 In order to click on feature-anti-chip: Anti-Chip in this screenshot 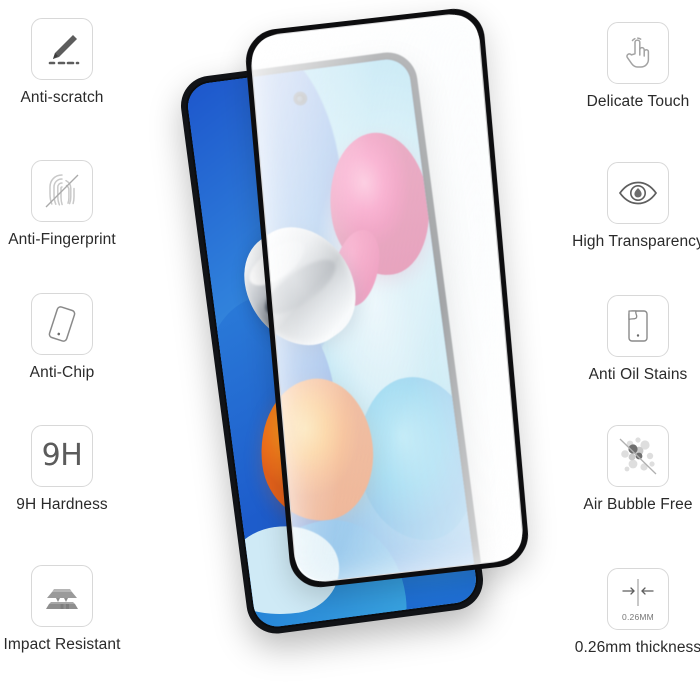, I will do `click(76, 337)`.